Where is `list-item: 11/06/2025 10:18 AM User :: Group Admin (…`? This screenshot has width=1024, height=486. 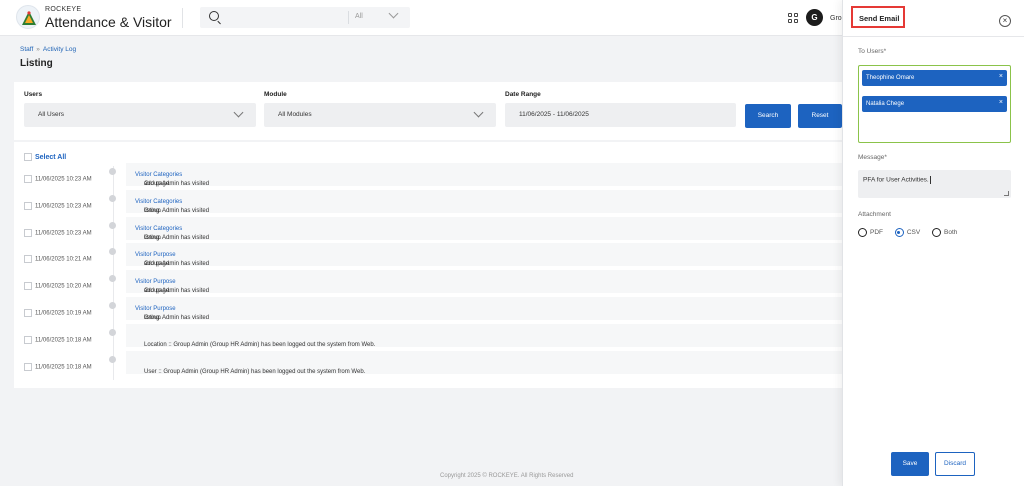
list-item: 11/06/2025 10:18 AM User :: Group Admin (… is located at coordinates (434, 363).